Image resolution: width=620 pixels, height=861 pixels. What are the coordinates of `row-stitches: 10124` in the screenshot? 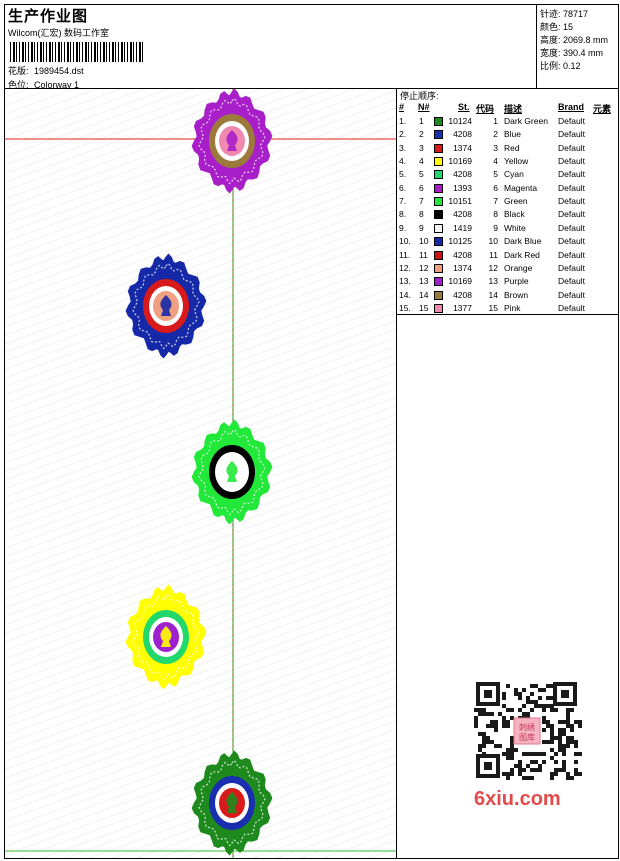 It's located at (460, 121).